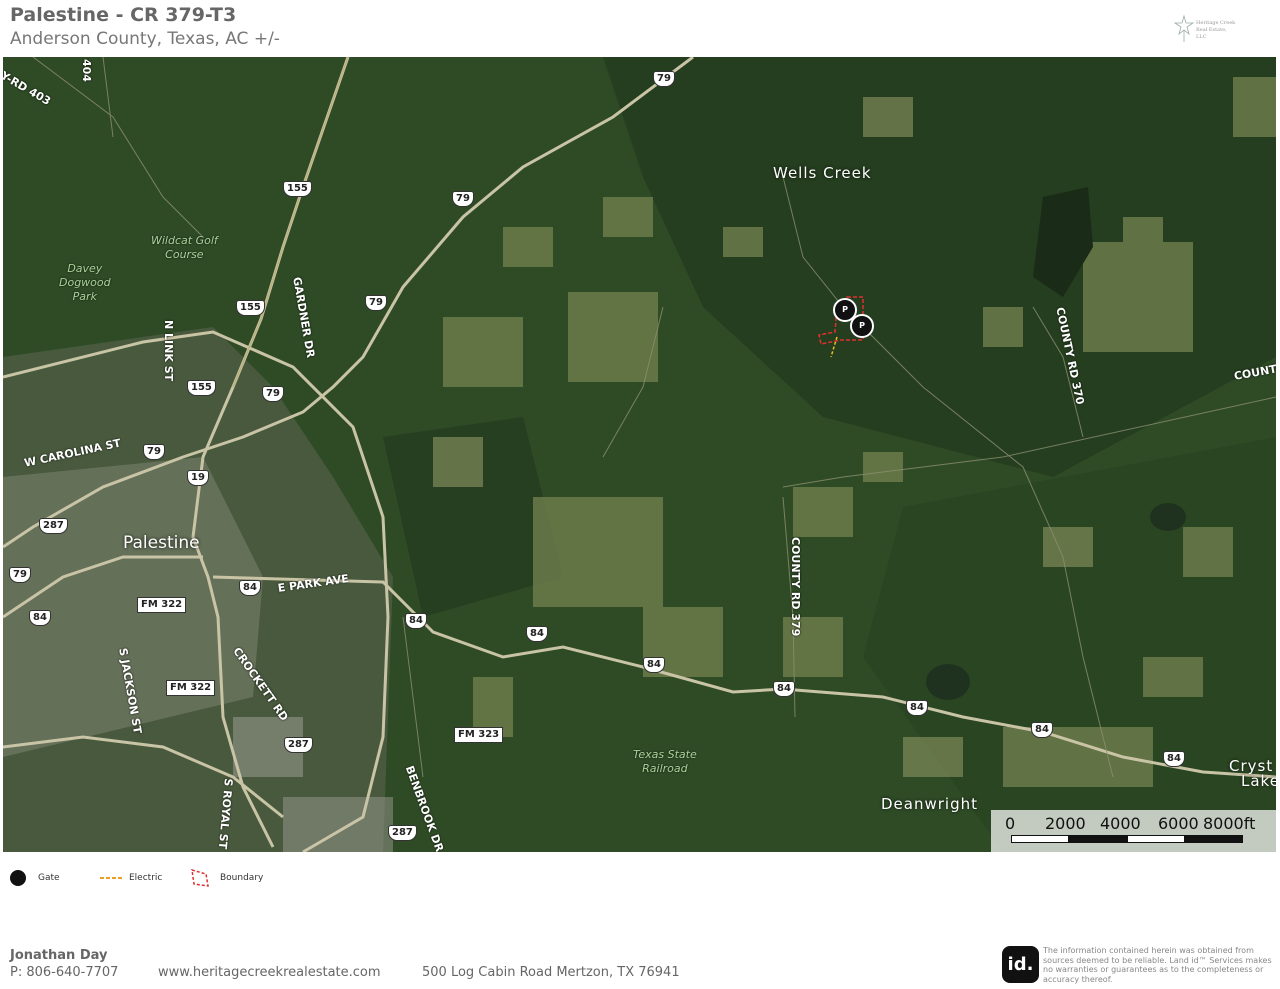  What do you see at coordinates (86, 70) in the screenshot?
I see `road-label-404: 404` at bounding box center [86, 70].